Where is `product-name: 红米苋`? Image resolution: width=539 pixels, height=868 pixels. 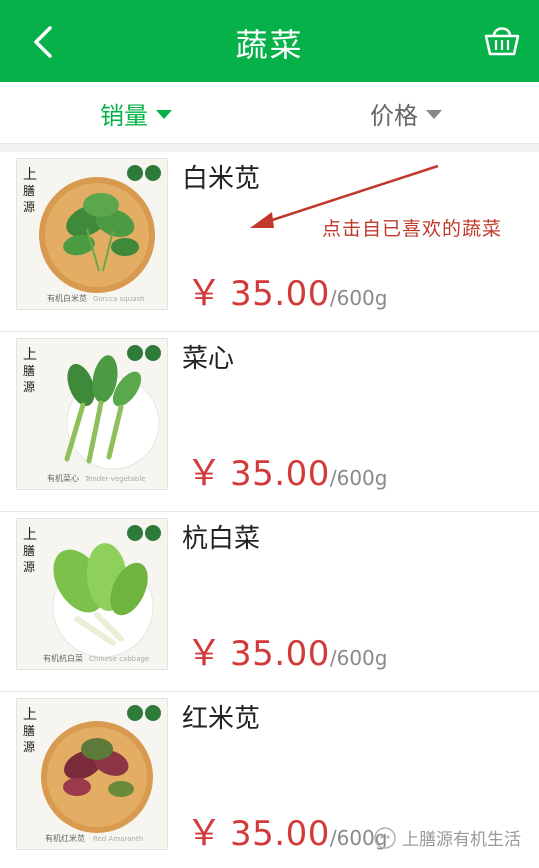 product-name: 红米苋 is located at coordinates (221, 719).